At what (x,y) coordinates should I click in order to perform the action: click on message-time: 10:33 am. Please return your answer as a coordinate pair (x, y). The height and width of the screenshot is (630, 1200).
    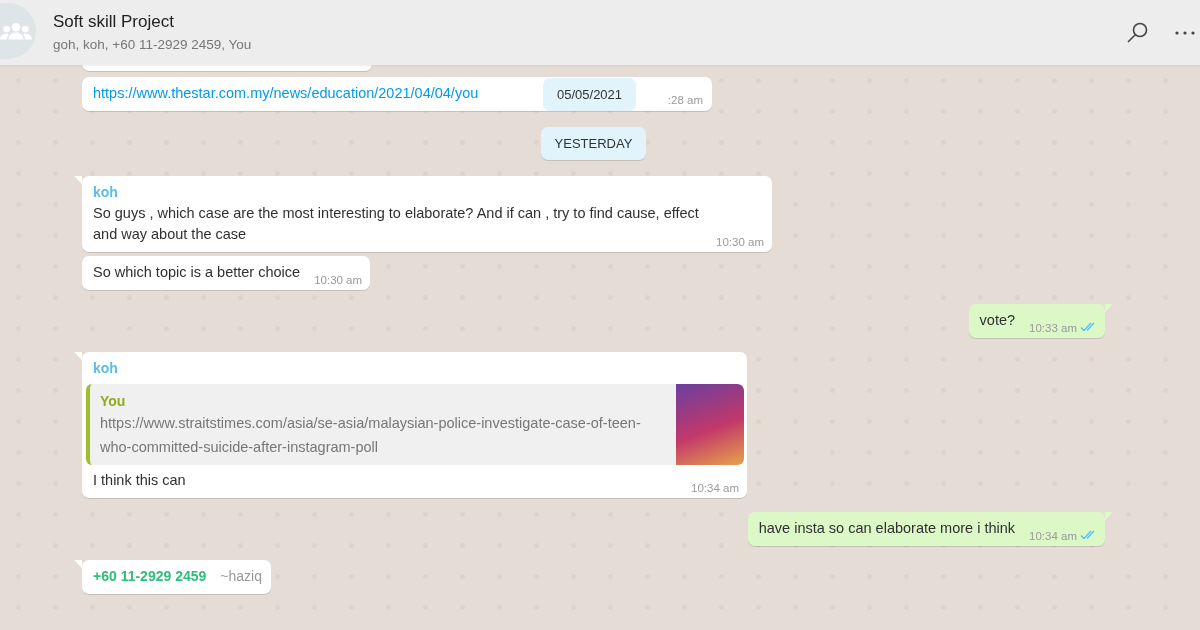
    Looking at the image, I should click on (1053, 328).